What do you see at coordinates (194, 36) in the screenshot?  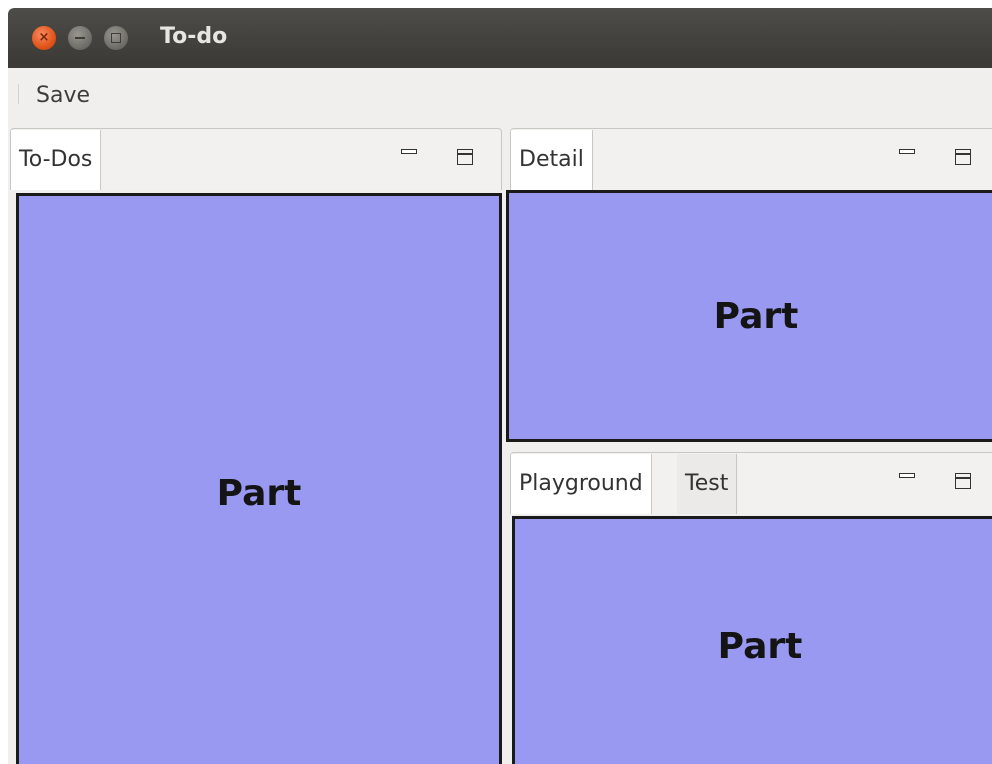 I see `window-title: To-do` at bounding box center [194, 36].